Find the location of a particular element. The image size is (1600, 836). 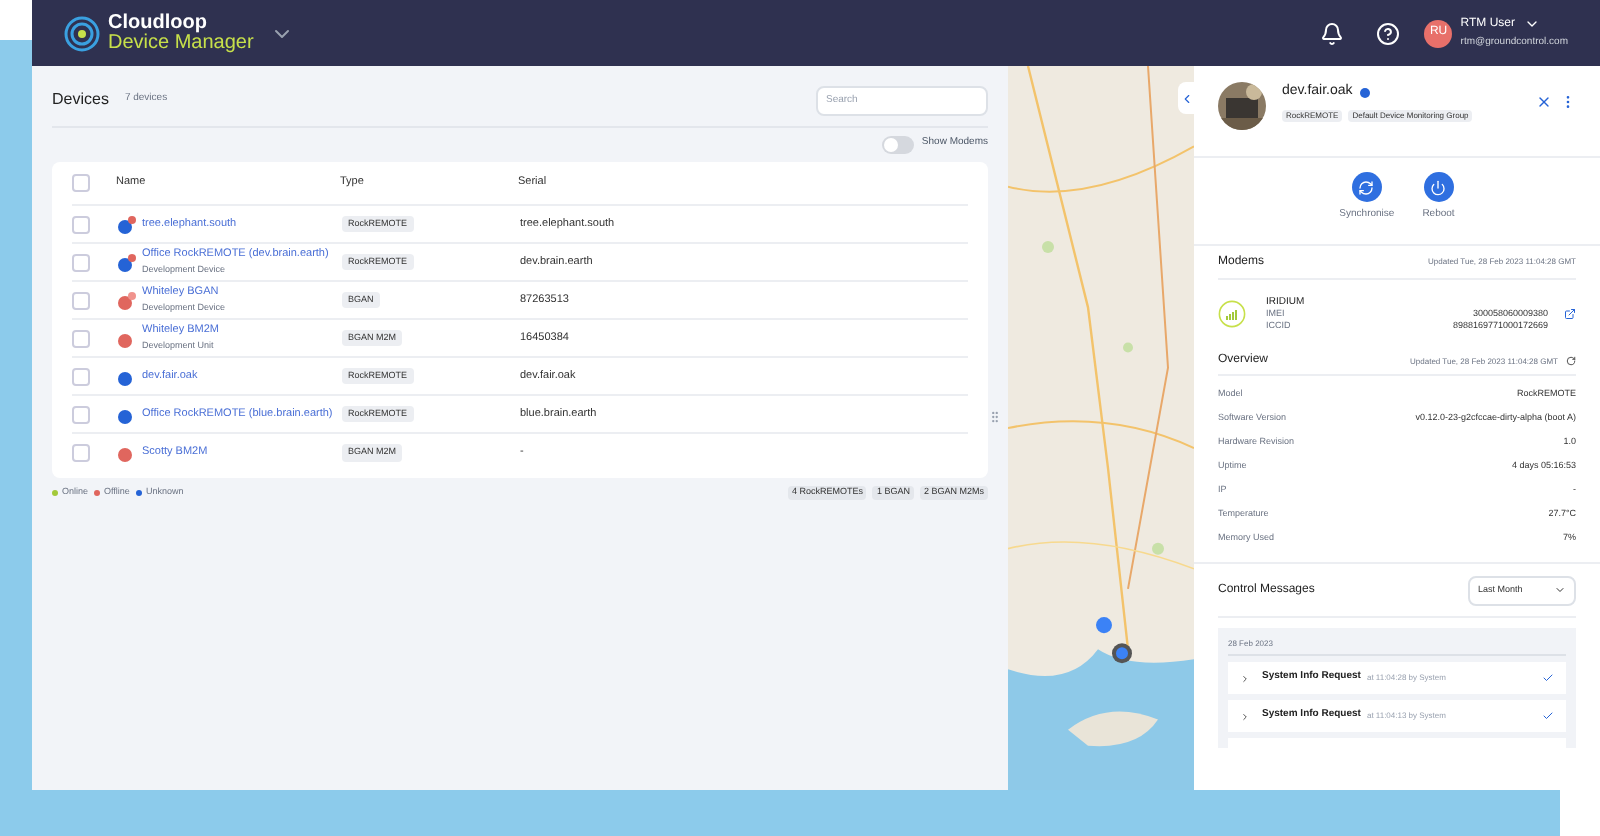

sync-icon is located at coordinates (1366, 187).